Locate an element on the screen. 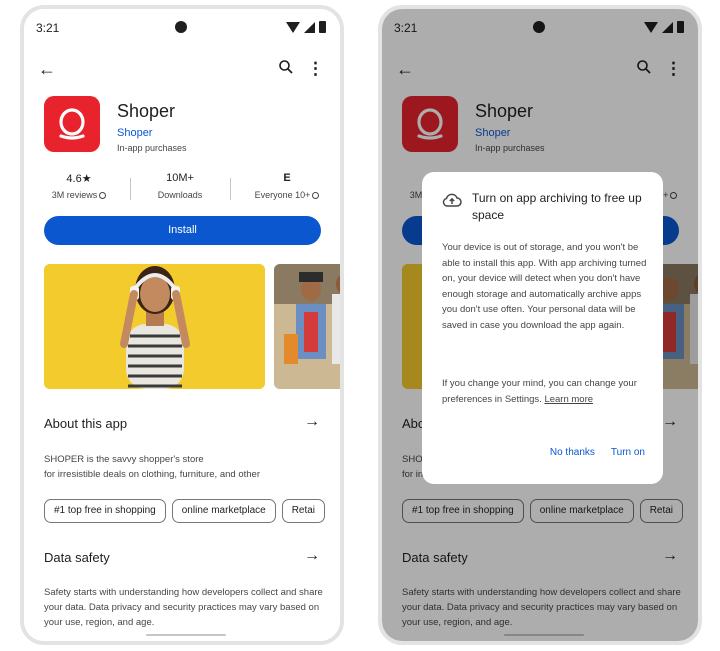 Image resolution: width=720 pixels, height=651 pixels. status-bar: 3:21 is located at coordinates (182, 27).